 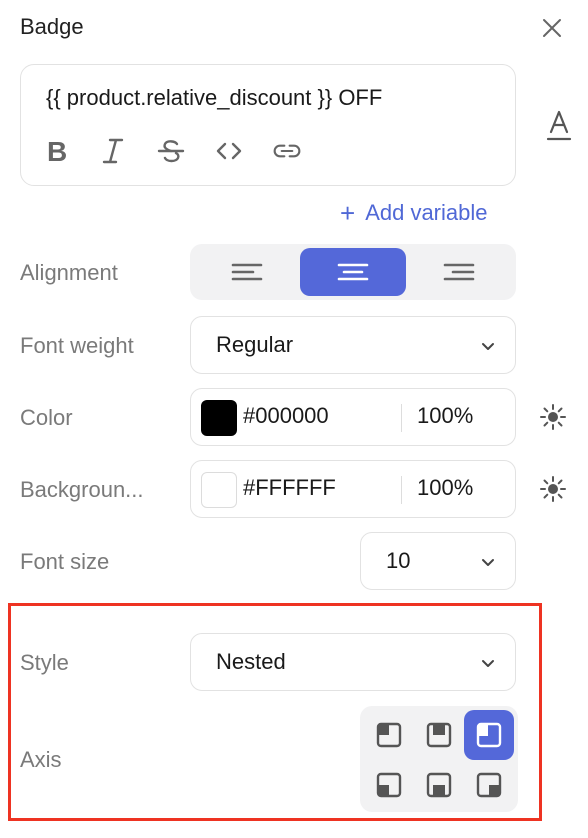 What do you see at coordinates (229, 151) in the screenshot?
I see `code-icon` at bounding box center [229, 151].